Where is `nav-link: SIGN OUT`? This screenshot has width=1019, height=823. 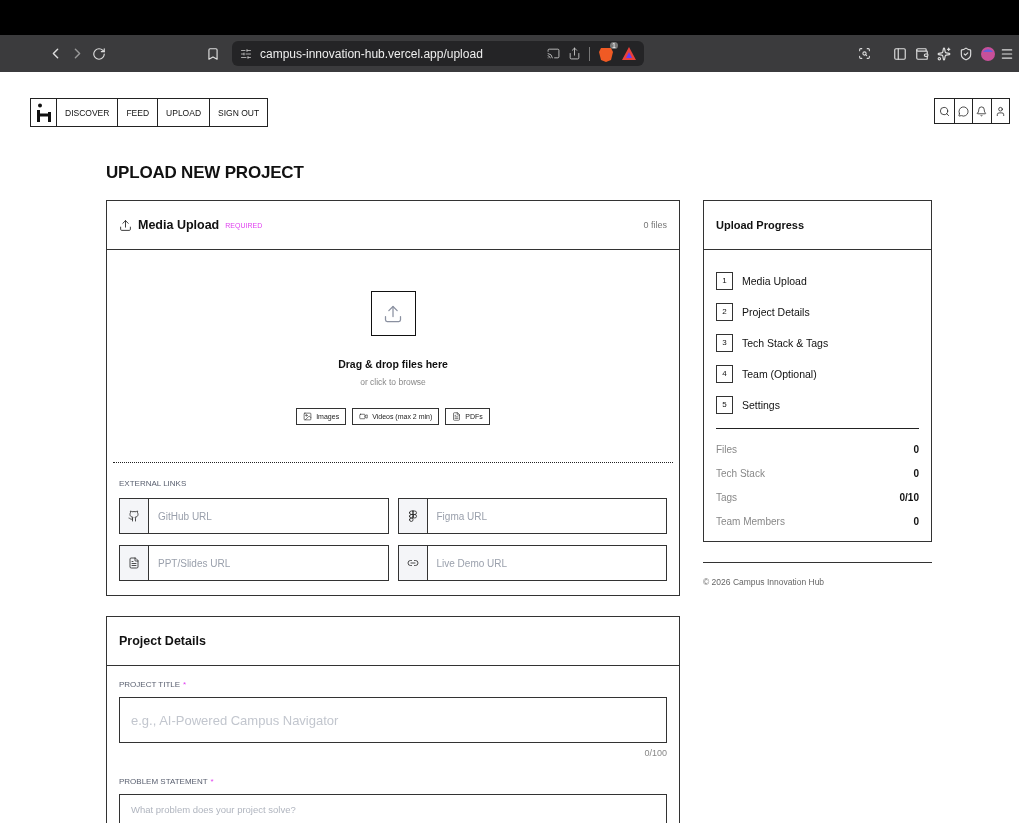 nav-link: SIGN OUT is located at coordinates (238, 112).